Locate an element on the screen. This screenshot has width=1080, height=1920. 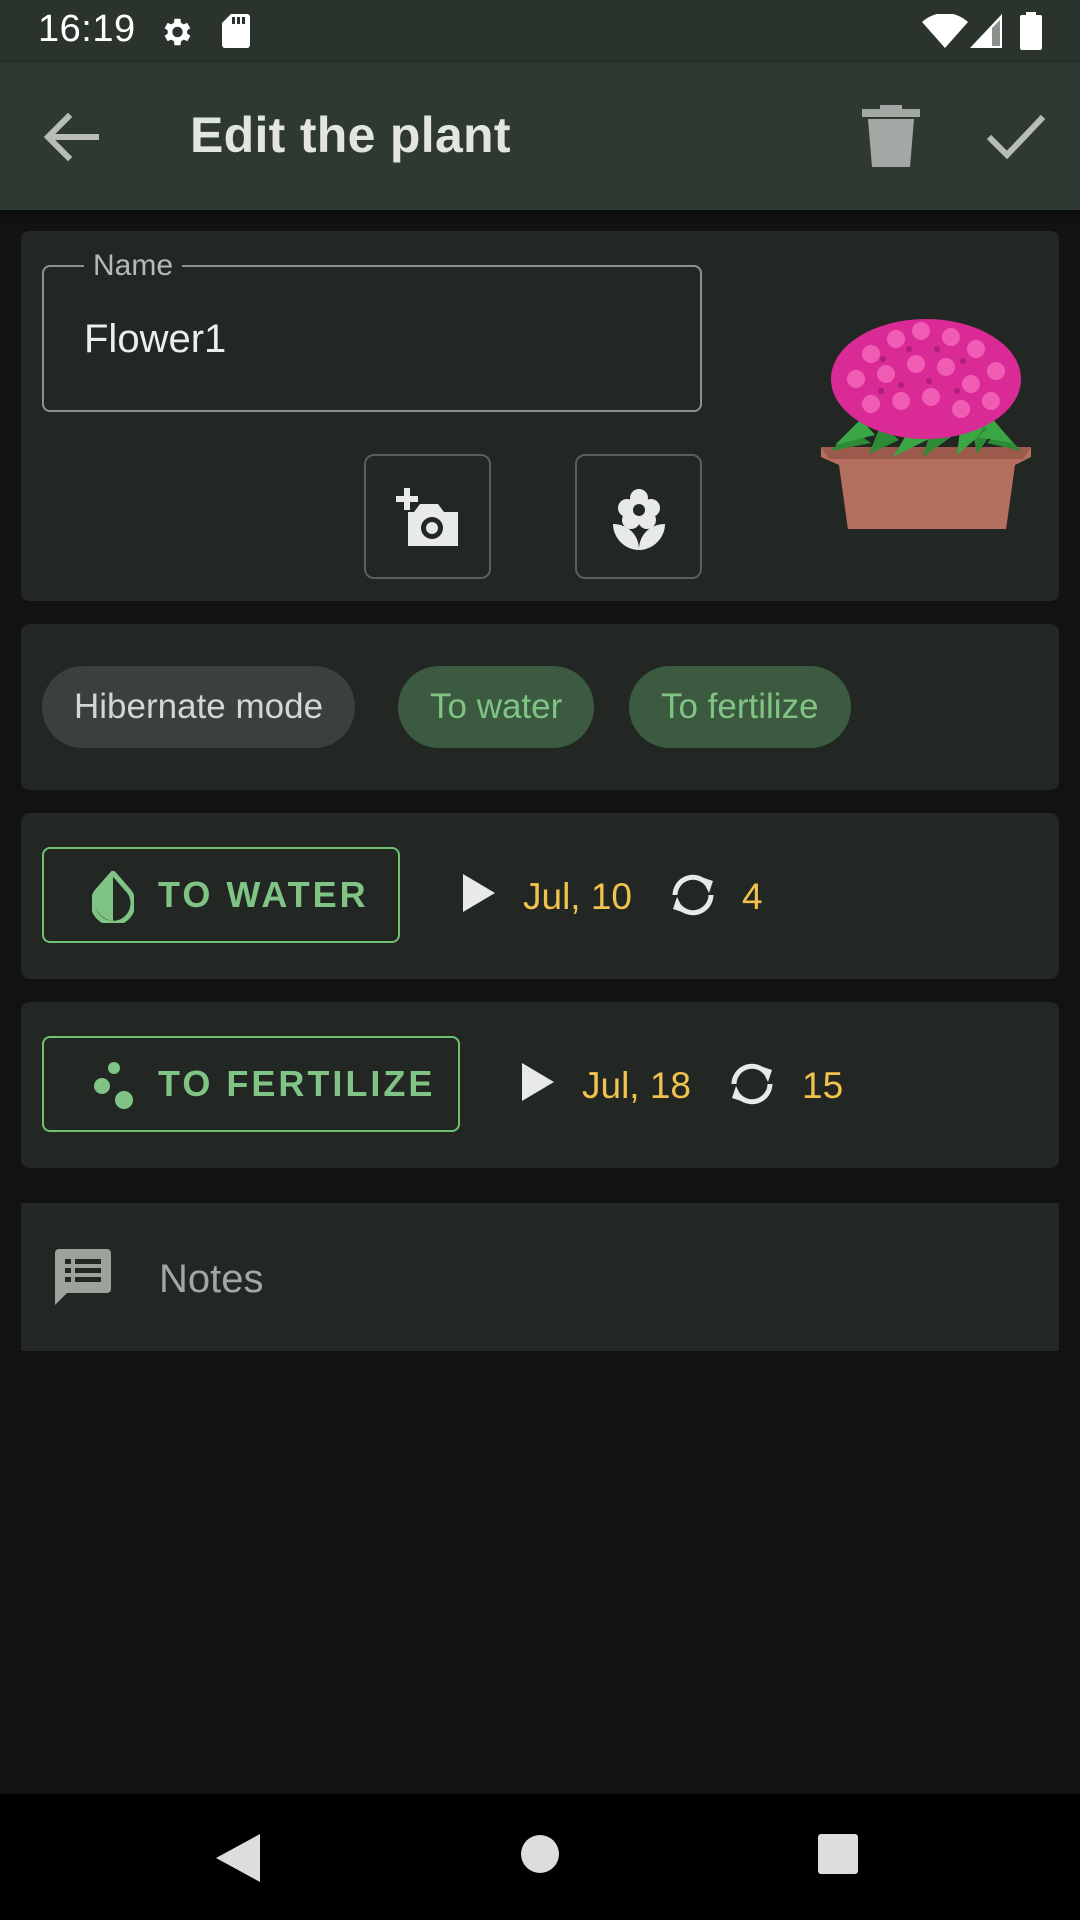
wifi-icon is located at coordinates (945, 31).